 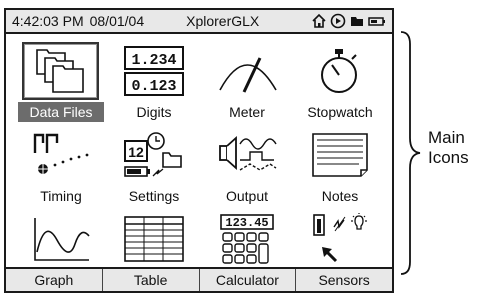 I want to click on output-icon, so click(x=247, y=153).